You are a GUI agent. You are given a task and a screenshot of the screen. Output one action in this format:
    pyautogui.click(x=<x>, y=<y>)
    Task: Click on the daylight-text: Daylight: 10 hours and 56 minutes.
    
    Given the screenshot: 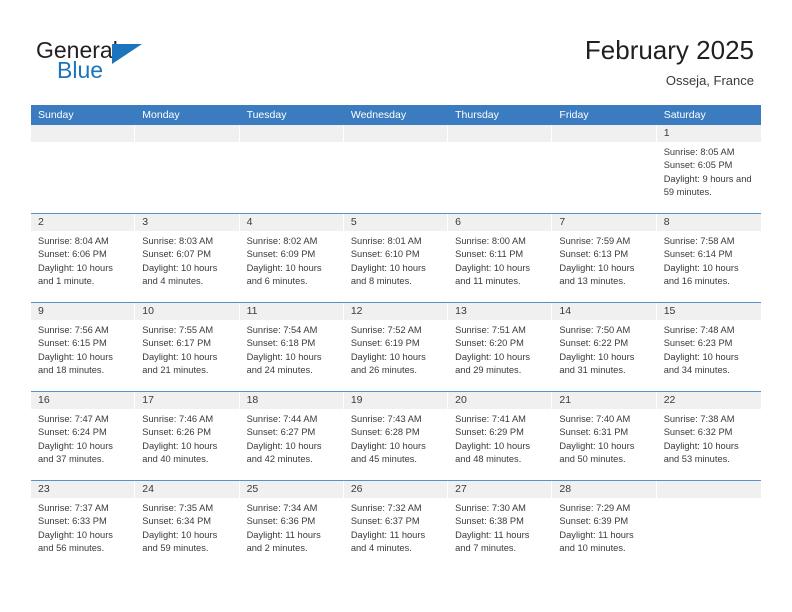 What is the action you would take?
    pyautogui.click(x=75, y=541)
    